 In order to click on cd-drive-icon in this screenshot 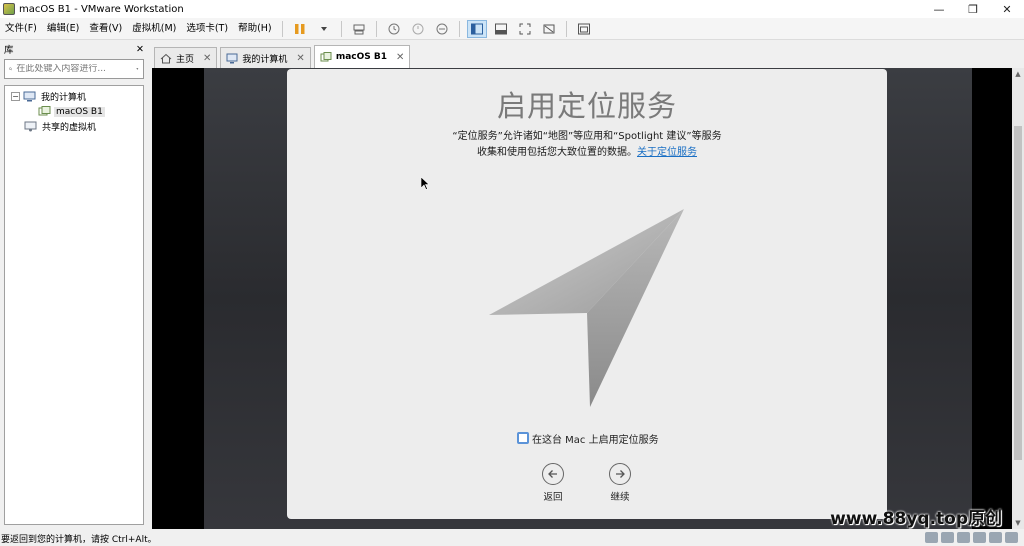, I will do `click(947, 537)`.